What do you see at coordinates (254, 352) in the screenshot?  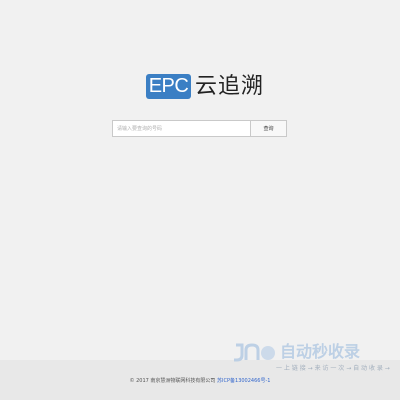 I see `watermark-logo-icon` at bounding box center [254, 352].